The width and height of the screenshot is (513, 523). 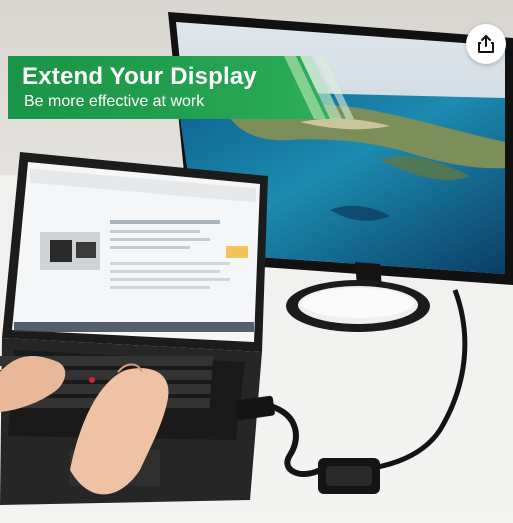 I want to click on share-icon, so click(x=486, y=44).